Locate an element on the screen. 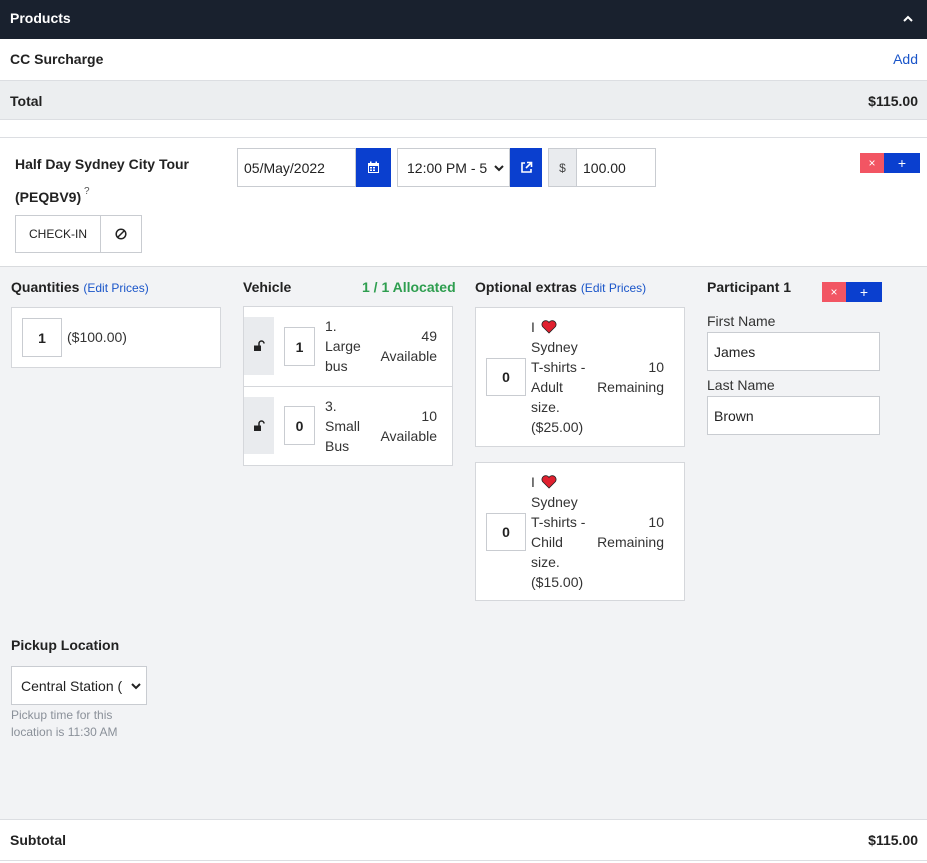 Image resolution: width=927 pixels, height=863 pixels. last-name-label: Last Name is located at coordinates (741, 385).